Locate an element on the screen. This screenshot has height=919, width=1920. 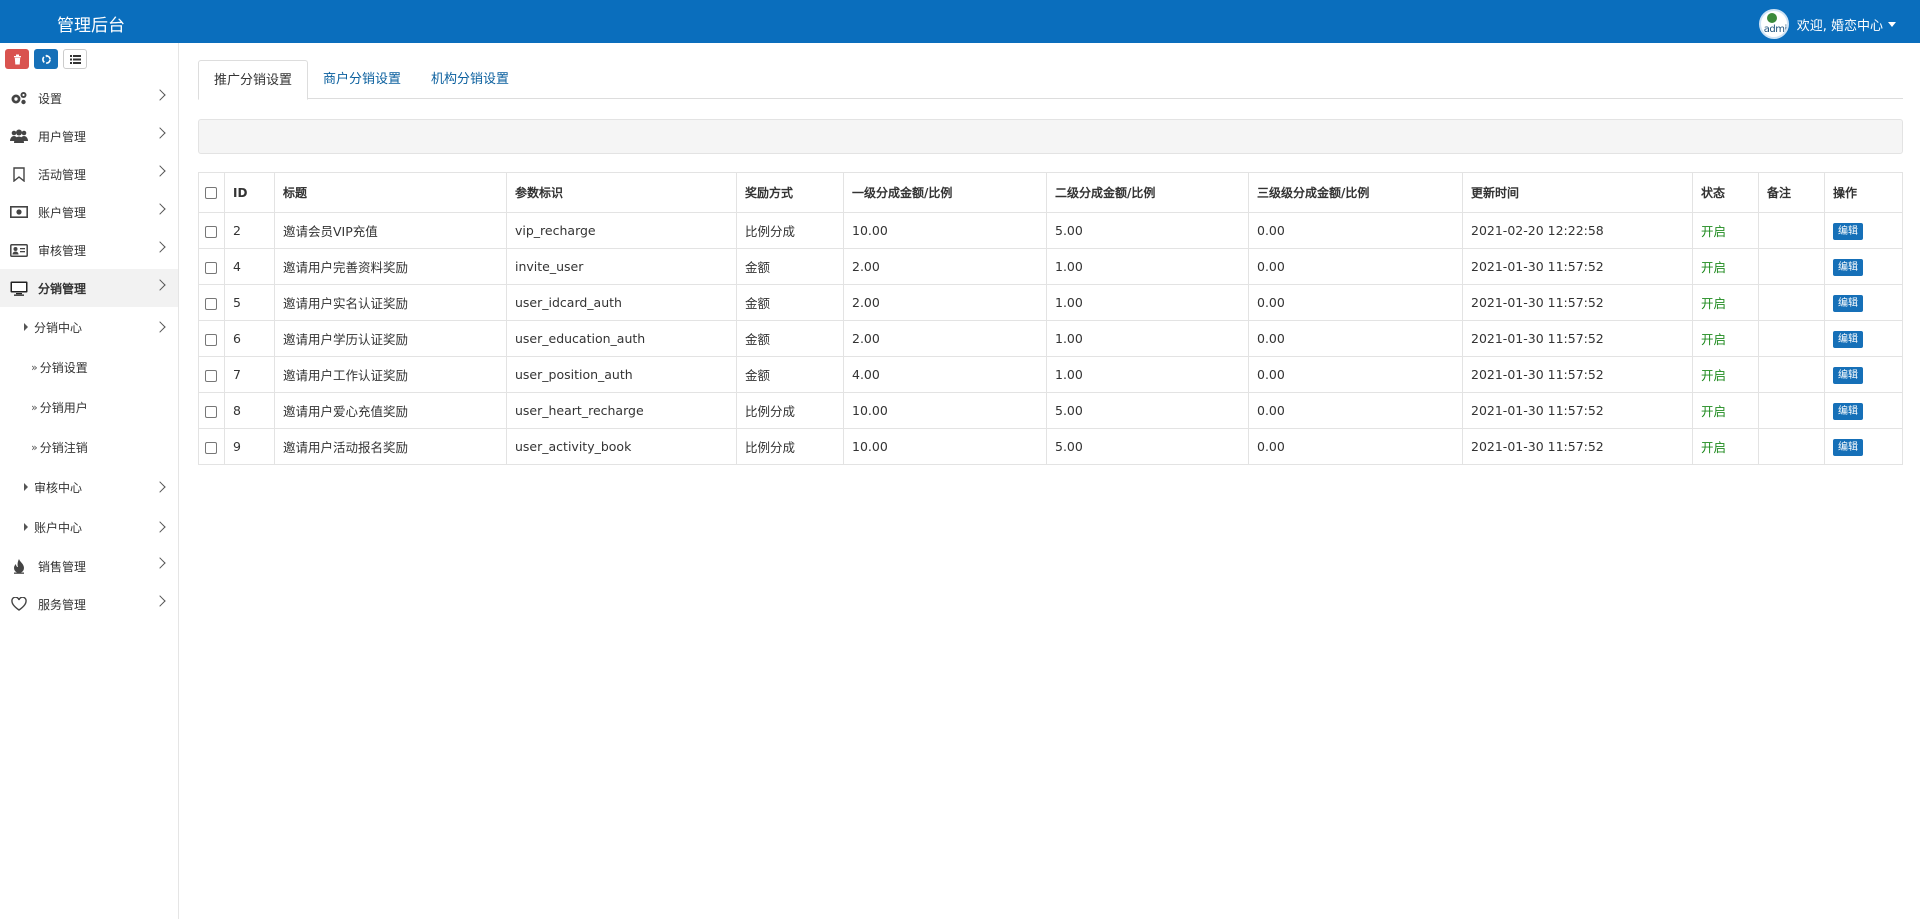
cell-mode: 金额 is located at coordinates (790, 338).